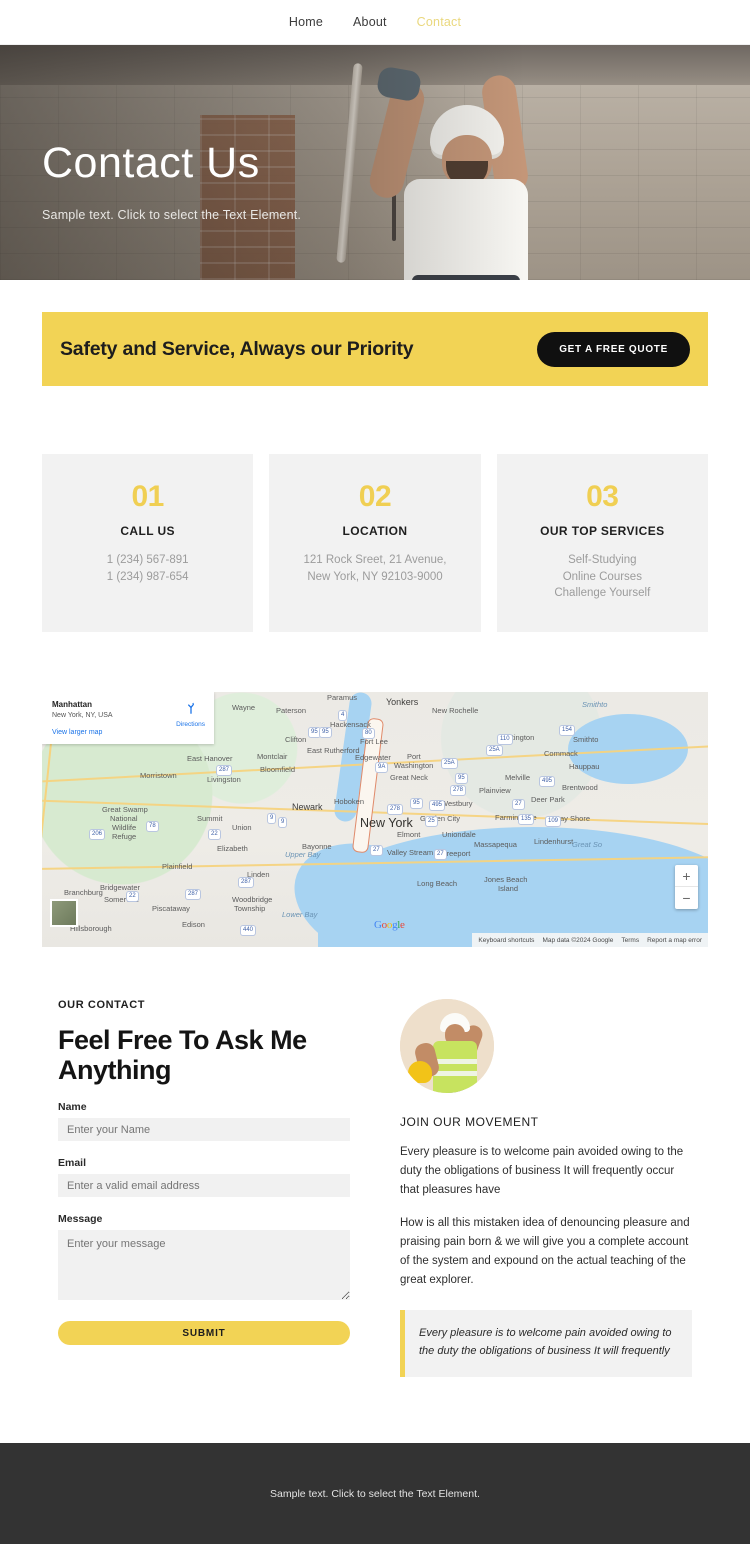 The width and height of the screenshot is (750, 1544). What do you see at coordinates (370, 22) in the screenshot?
I see `nav-item-about: About` at bounding box center [370, 22].